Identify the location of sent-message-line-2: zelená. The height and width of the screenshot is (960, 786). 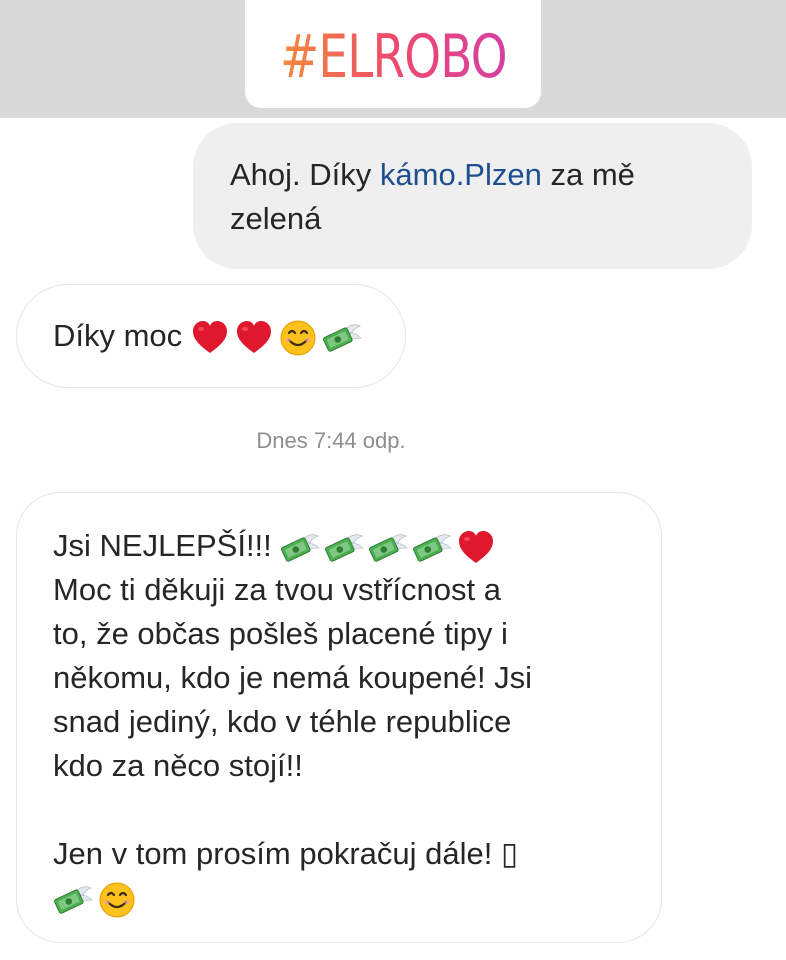
(276, 218).